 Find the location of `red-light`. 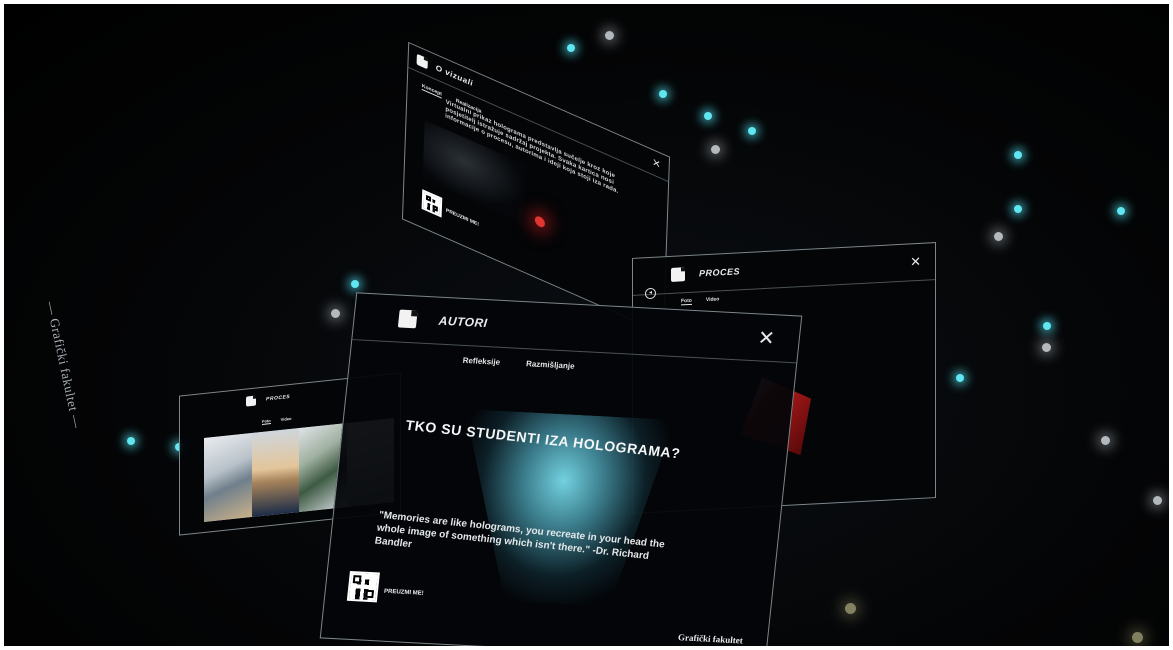

red-light is located at coordinates (540, 221).